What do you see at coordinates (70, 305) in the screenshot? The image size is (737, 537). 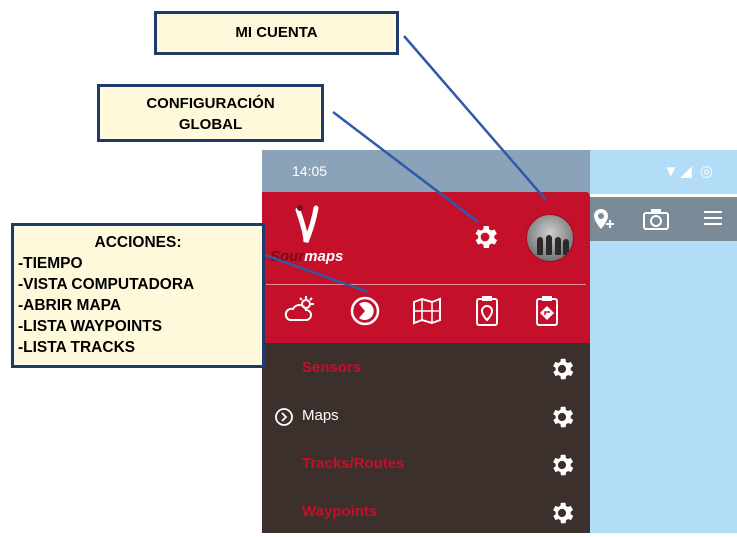 I see `callout-action-item: -ABRIR MAPA` at bounding box center [70, 305].